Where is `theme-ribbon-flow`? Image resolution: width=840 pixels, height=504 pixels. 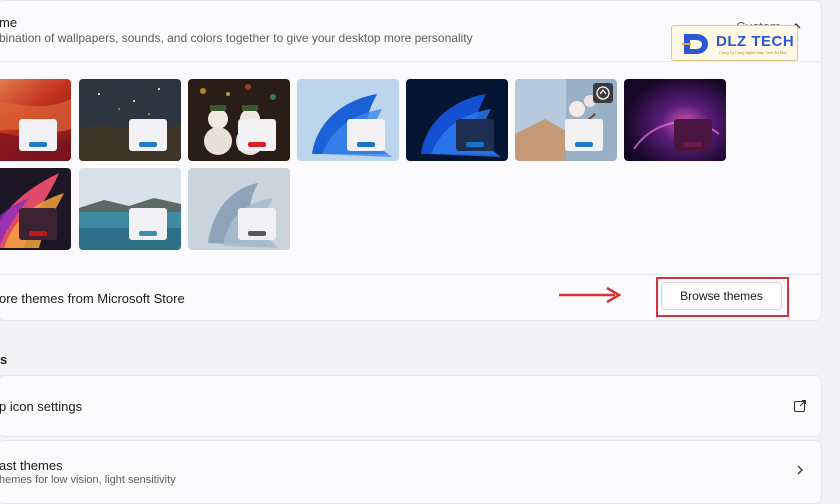 theme-ribbon-flow is located at coordinates (35, 209).